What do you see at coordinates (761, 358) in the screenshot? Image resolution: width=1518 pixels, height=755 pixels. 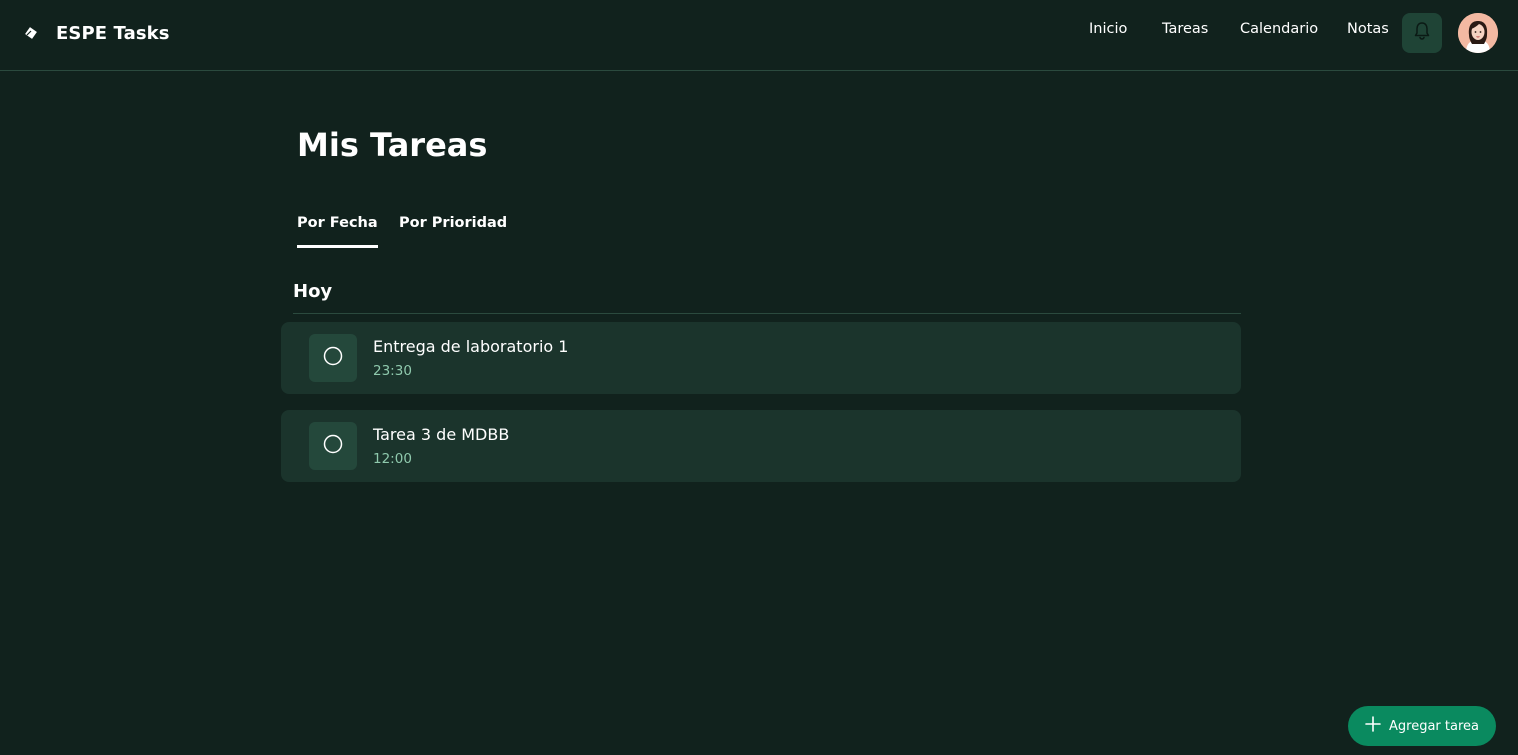 I see `task-item: Entrega de laboratorio 1 23:30` at bounding box center [761, 358].